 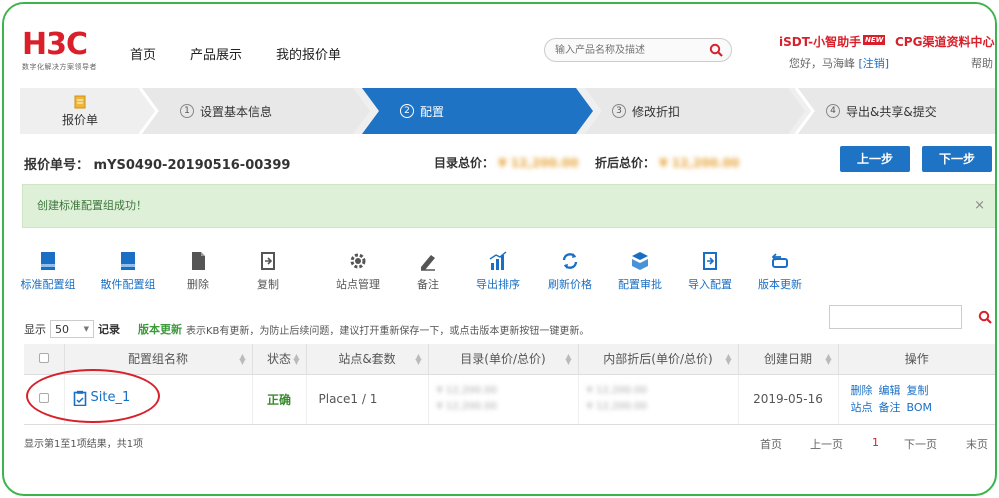 What do you see at coordinates (35, 329) in the screenshot?
I see `show-label: 显示` at bounding box center [35, 329].